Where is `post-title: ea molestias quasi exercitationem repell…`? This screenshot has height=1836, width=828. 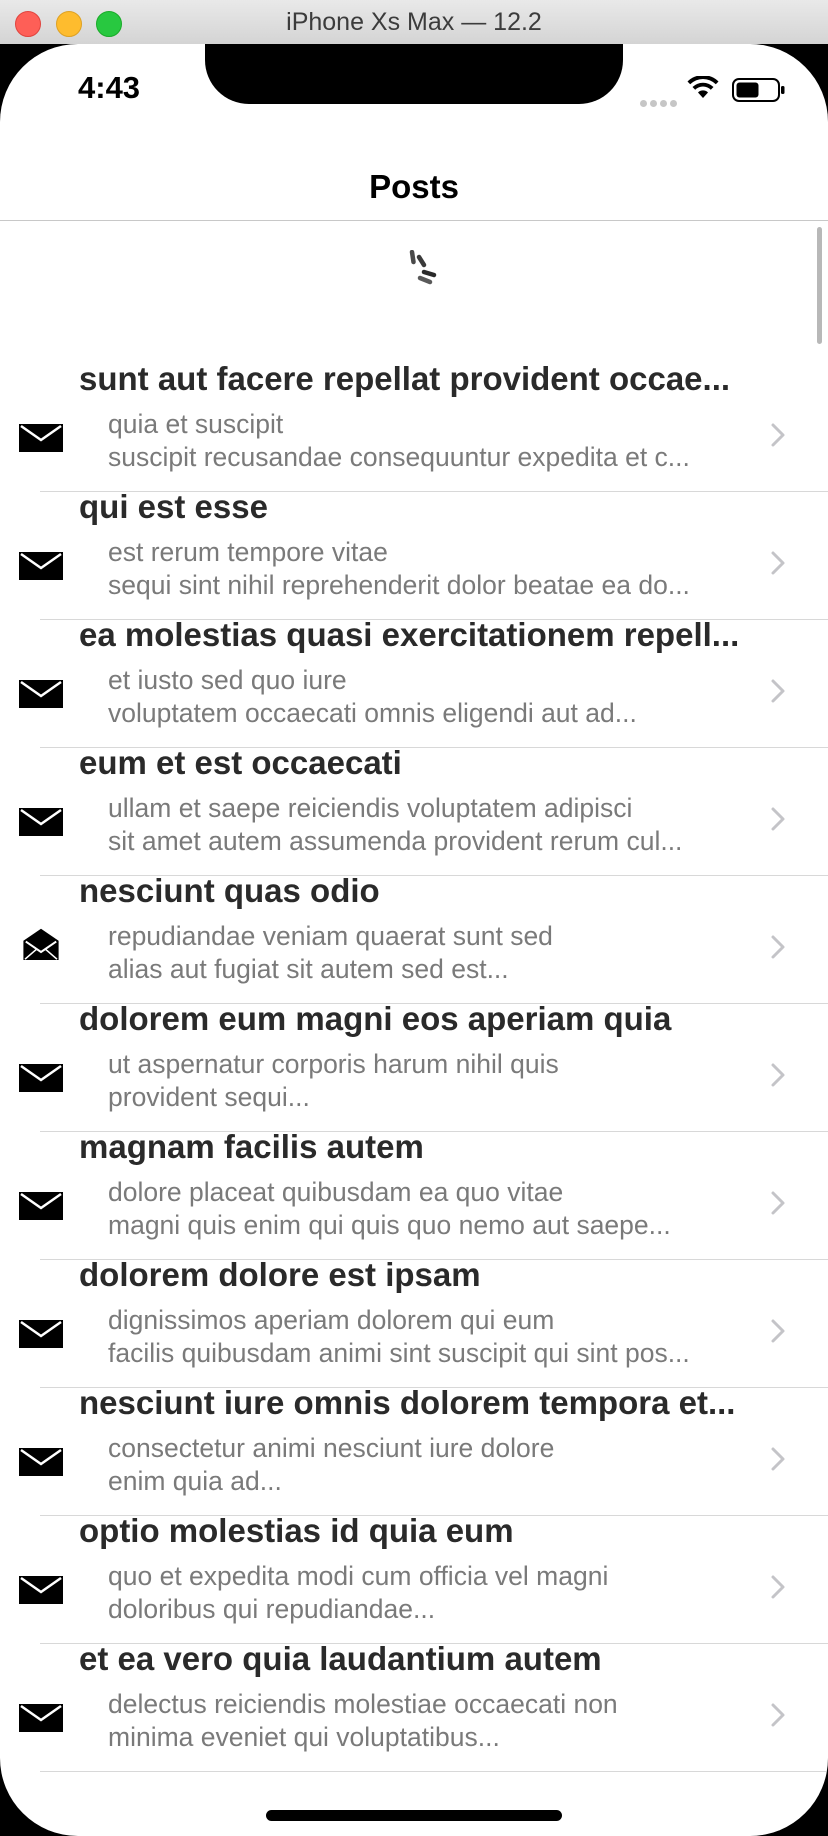 post-title: ea molestias quasi exercitationem repell… is located at coordinates (409, 634).